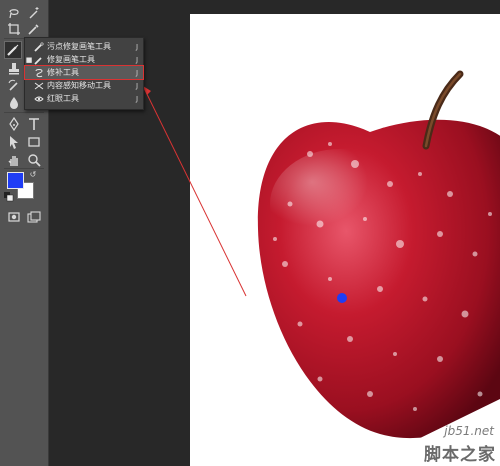 The height and width of the screenshot is (466, 500). What do you see at coordinates (39, 46) in the screenshot?
I see `spot-healing-brush-icon` at bounding box center [39, 46].